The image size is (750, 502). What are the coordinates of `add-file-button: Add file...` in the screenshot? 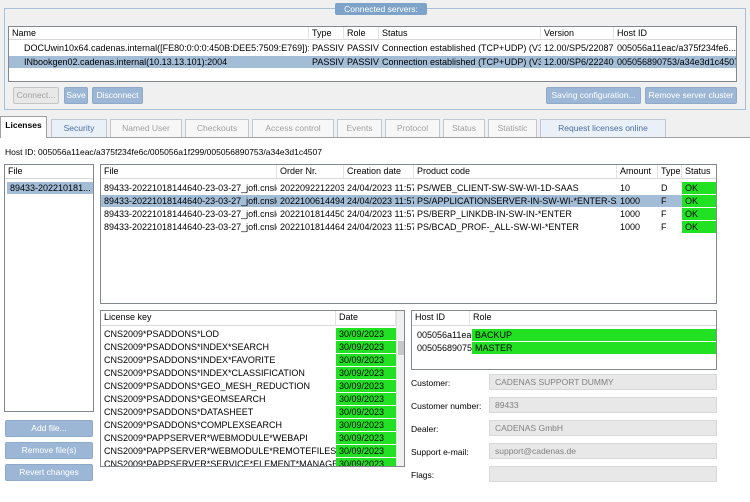 It's located at (49, 428).